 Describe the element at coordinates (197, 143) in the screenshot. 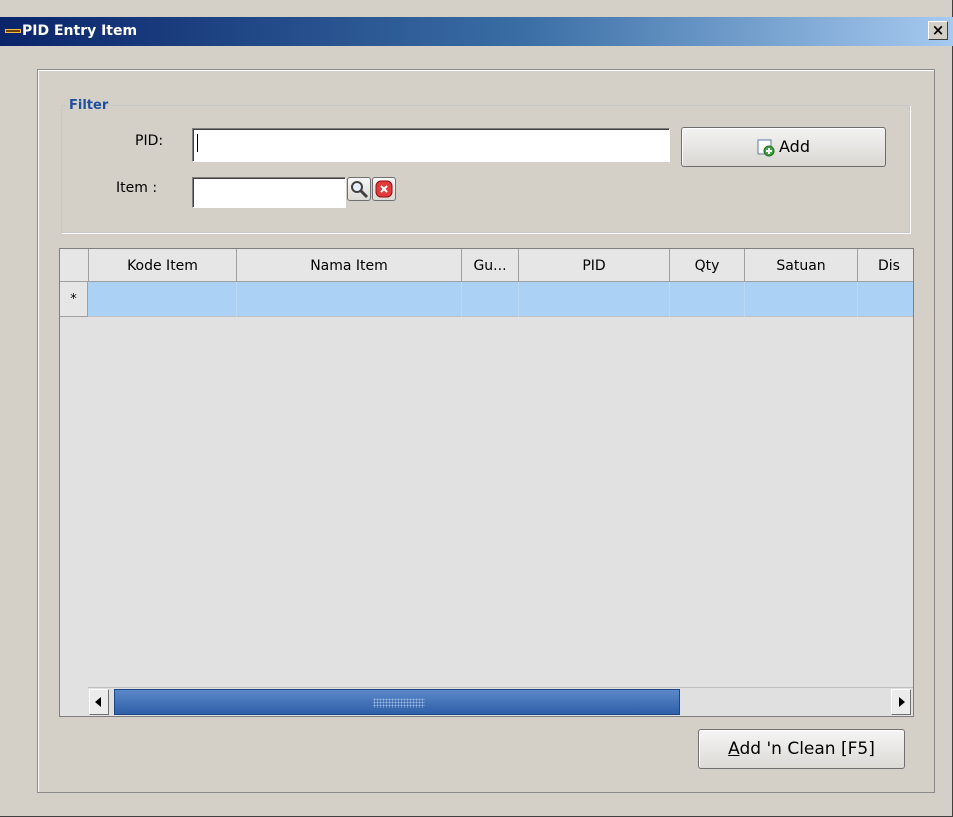

I see `text-caret` at that location.